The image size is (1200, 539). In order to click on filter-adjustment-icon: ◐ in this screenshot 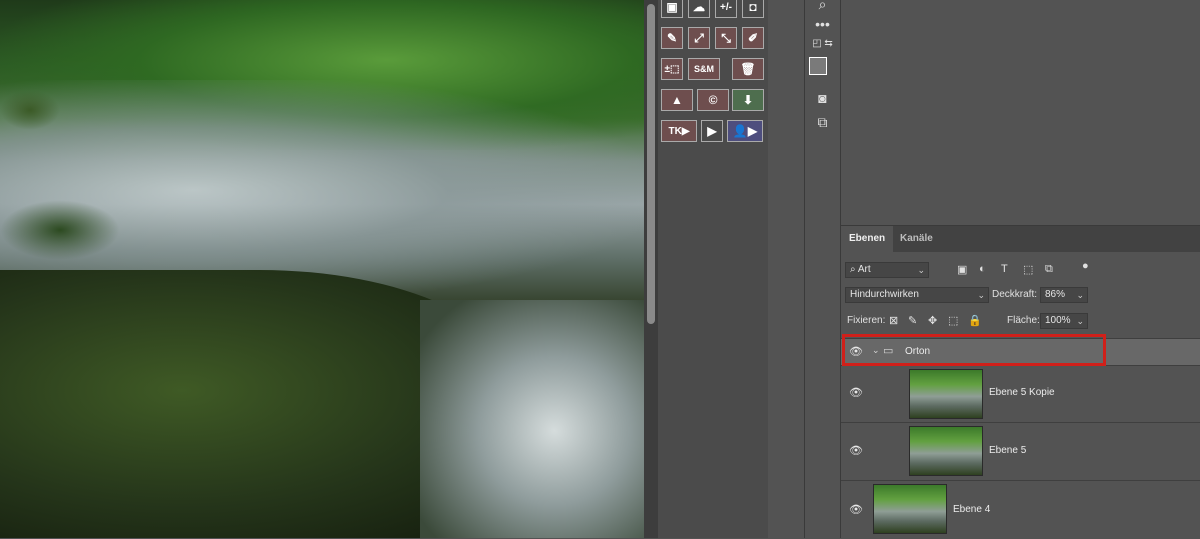, I will do `click(982, 269)`.